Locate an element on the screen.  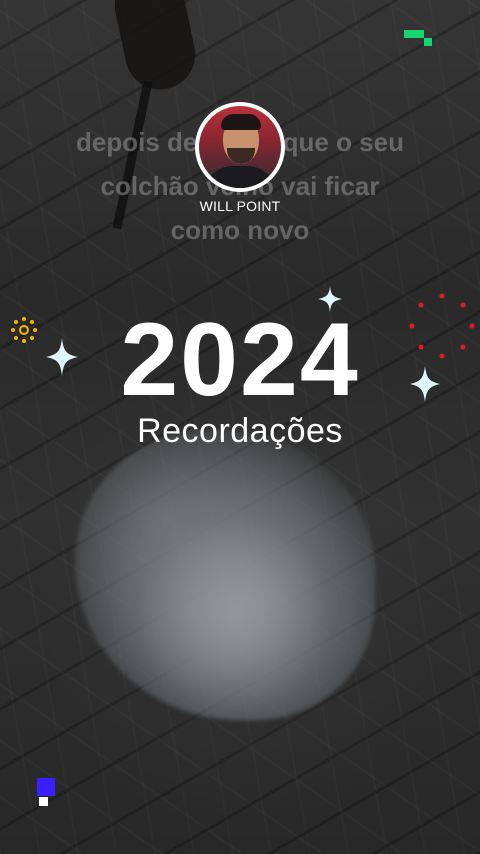
sun-dots-icon is located at coordinates (24, 332).